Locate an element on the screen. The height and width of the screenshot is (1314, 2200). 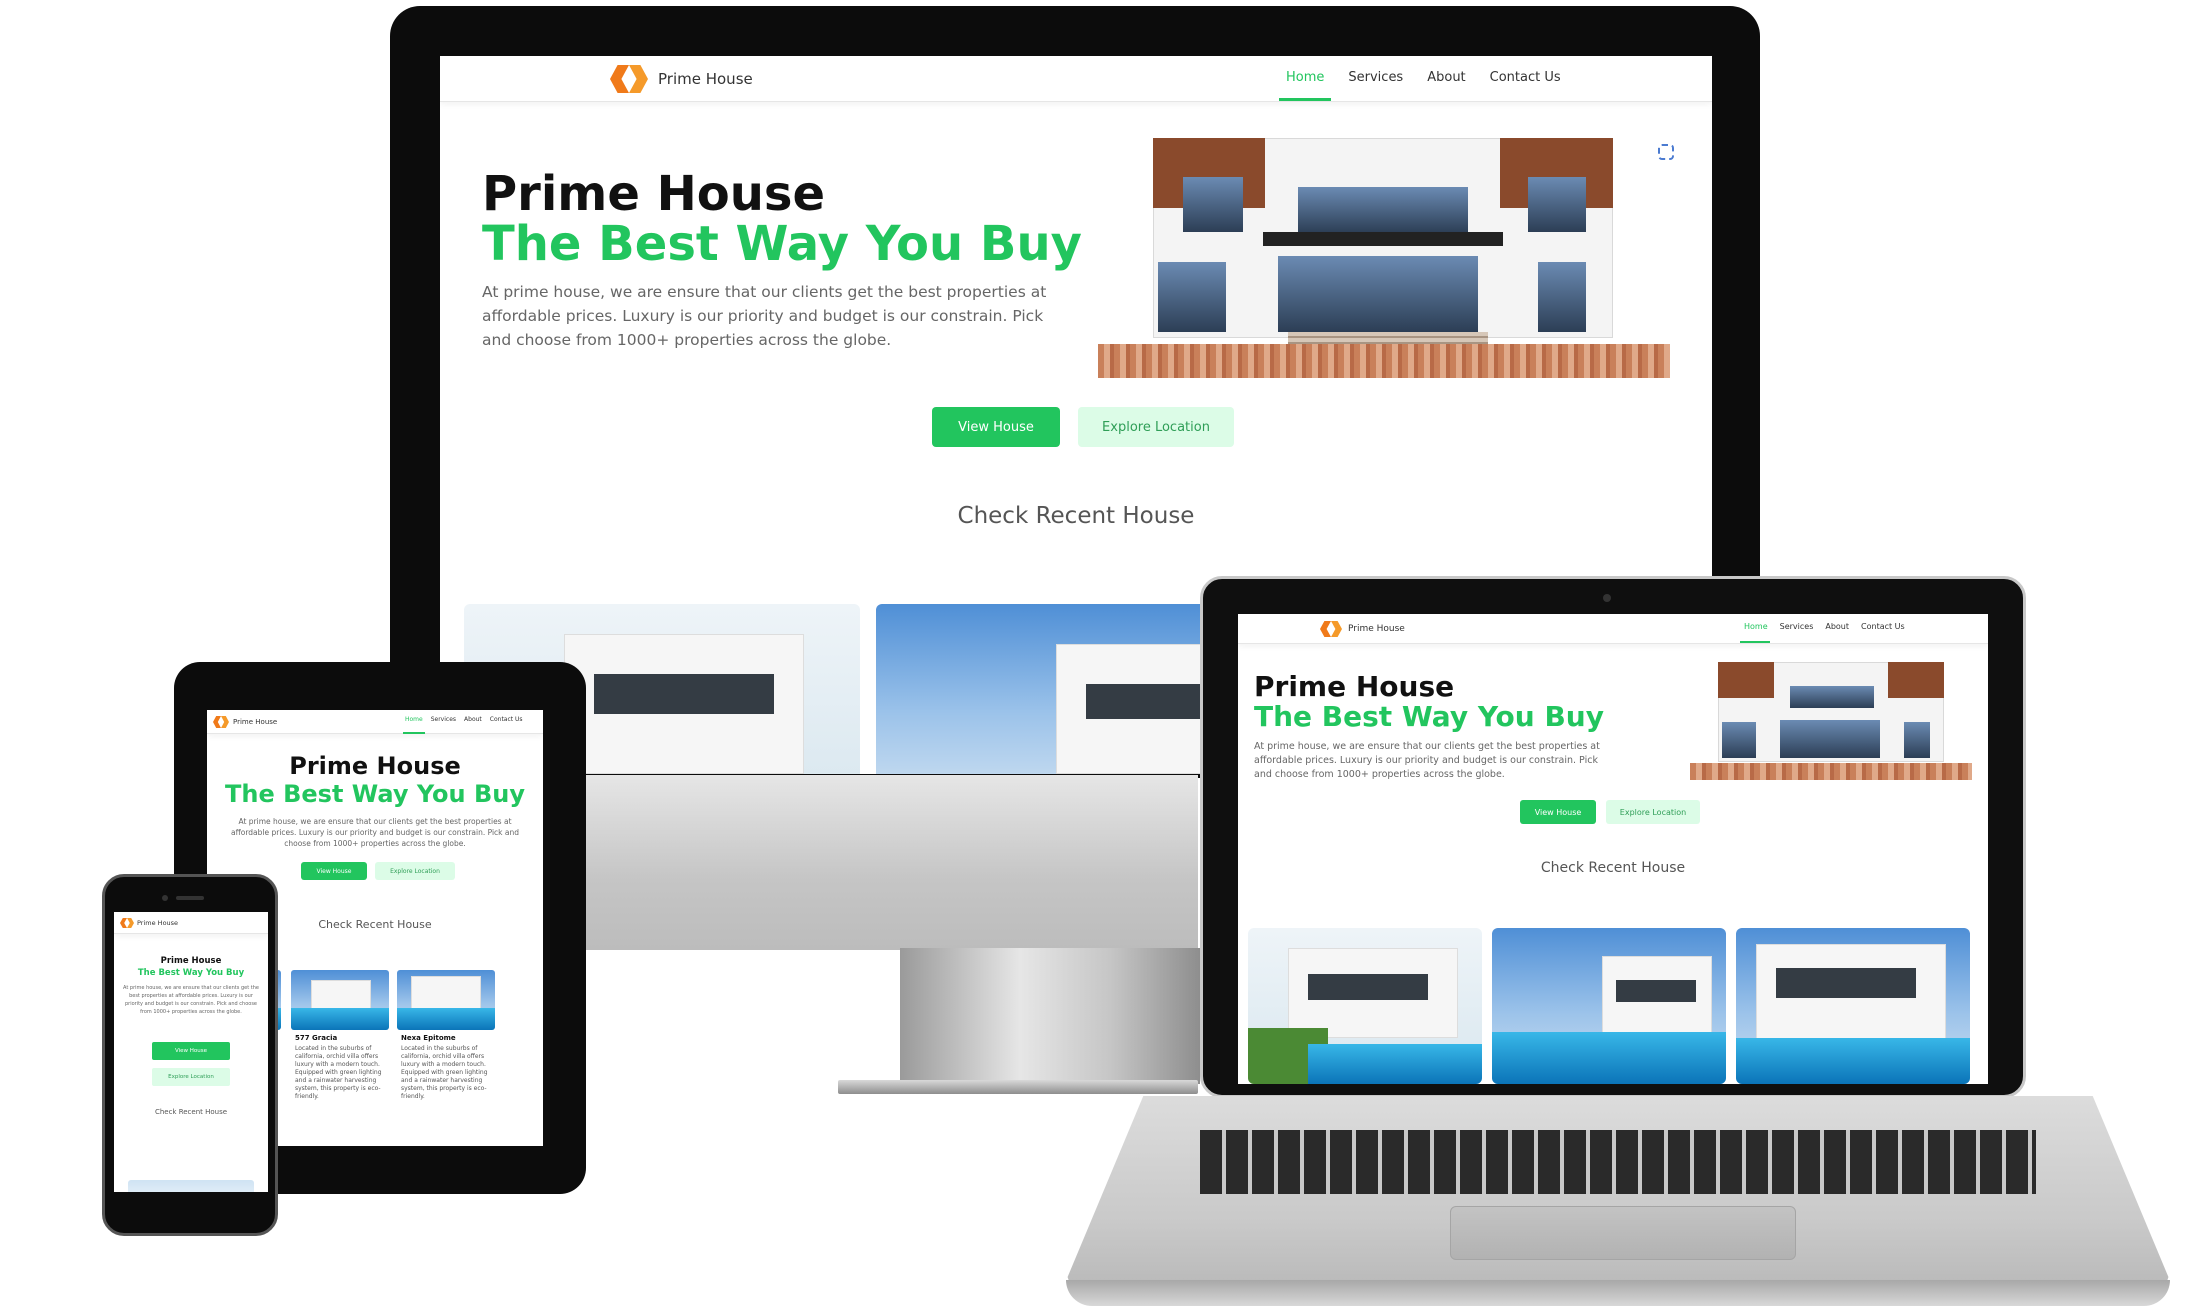
monitor-foot is located at coordinates (1018, 1087).